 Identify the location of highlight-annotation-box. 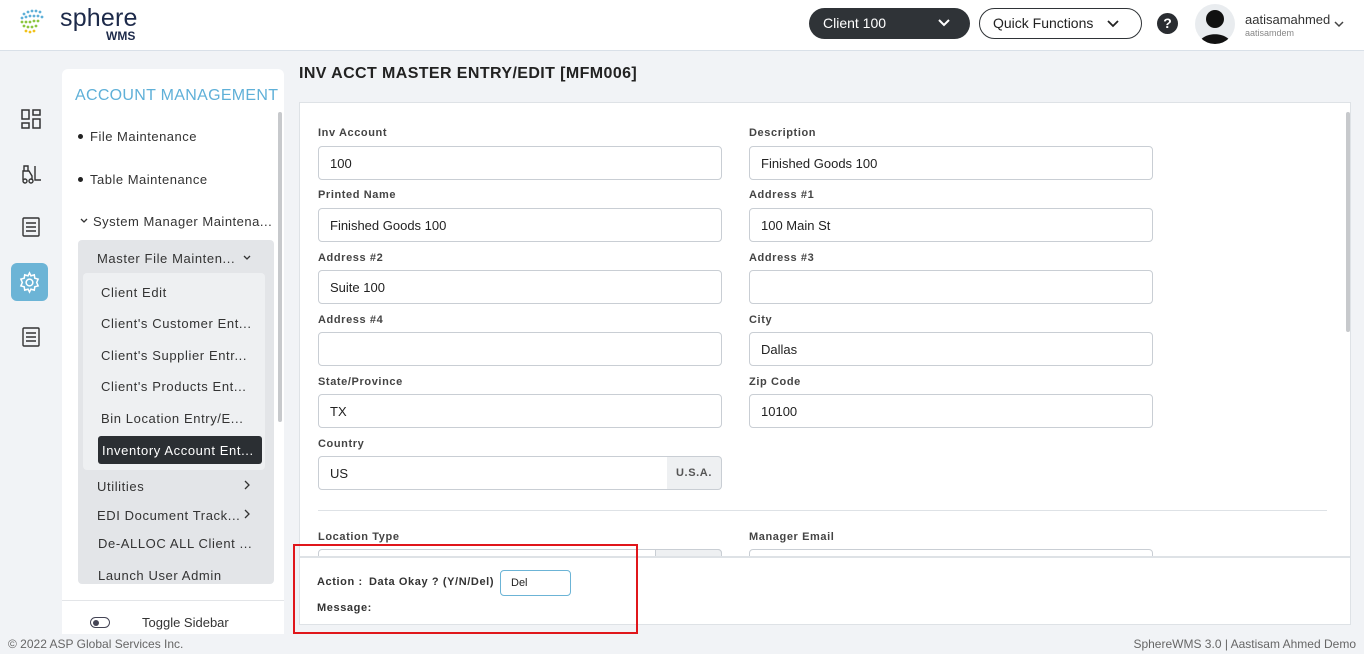
(465, 589).